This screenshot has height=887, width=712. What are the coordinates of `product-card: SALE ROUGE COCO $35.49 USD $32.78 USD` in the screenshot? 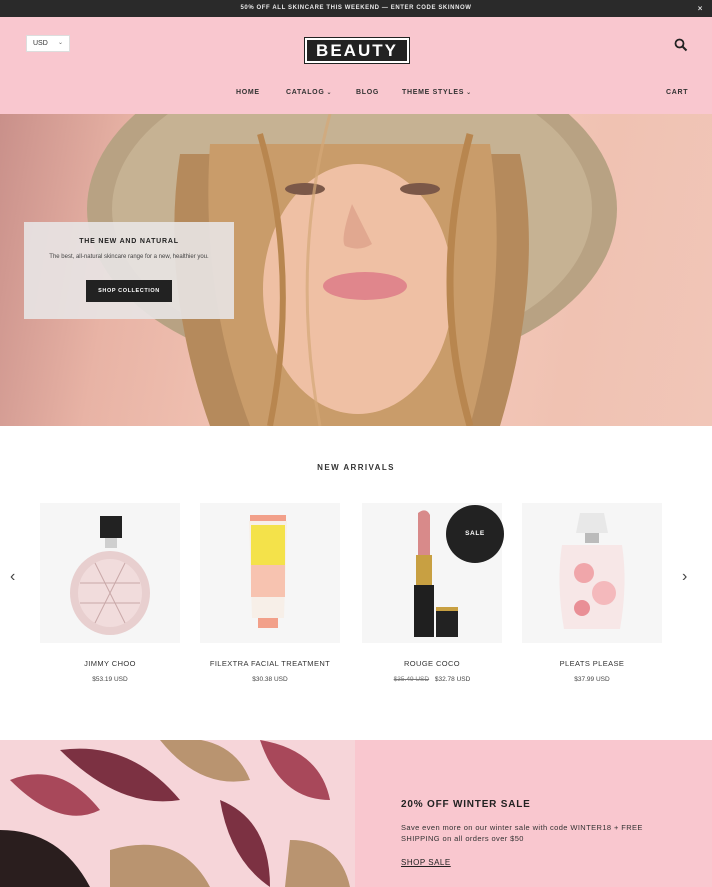 It's located at (433, 593).